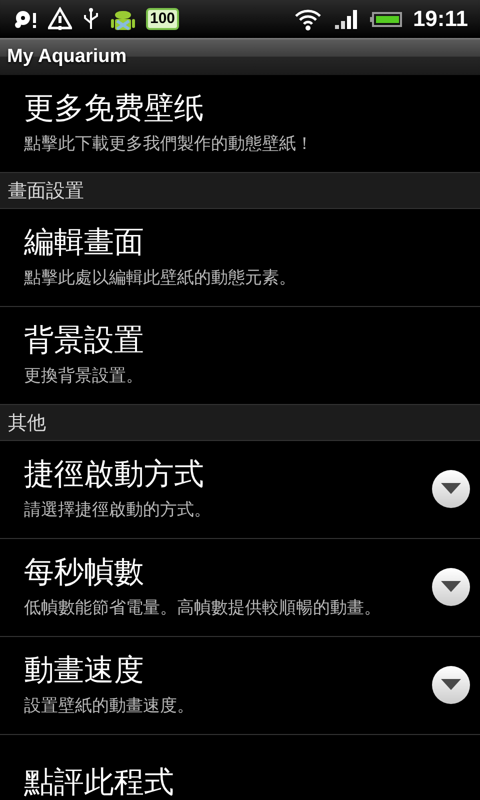 The image size is (480, 800). Describe the element at coordinates (160, 277) in the screenshot. I see `preference-summary: 點擊此處以編輯此壁紙的動態元素。` at that location.